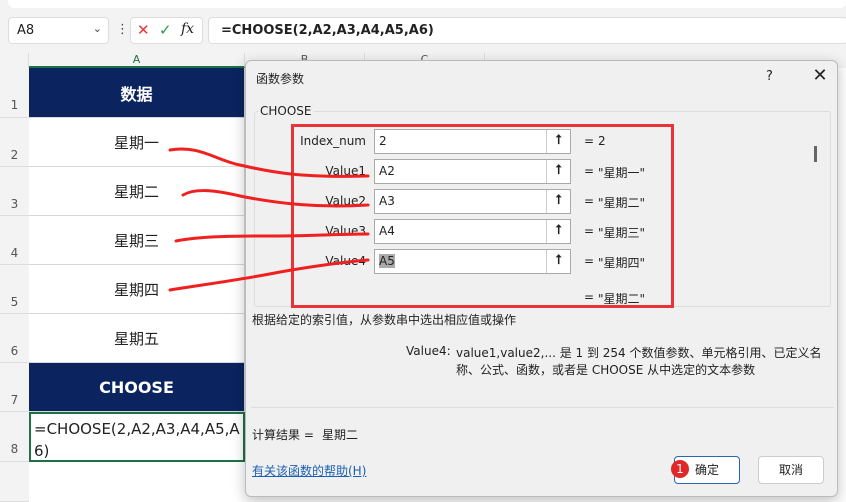  Describe the element at coordinates (26, 30) in the screenshot. I see `name-box-value: A8` at that location.